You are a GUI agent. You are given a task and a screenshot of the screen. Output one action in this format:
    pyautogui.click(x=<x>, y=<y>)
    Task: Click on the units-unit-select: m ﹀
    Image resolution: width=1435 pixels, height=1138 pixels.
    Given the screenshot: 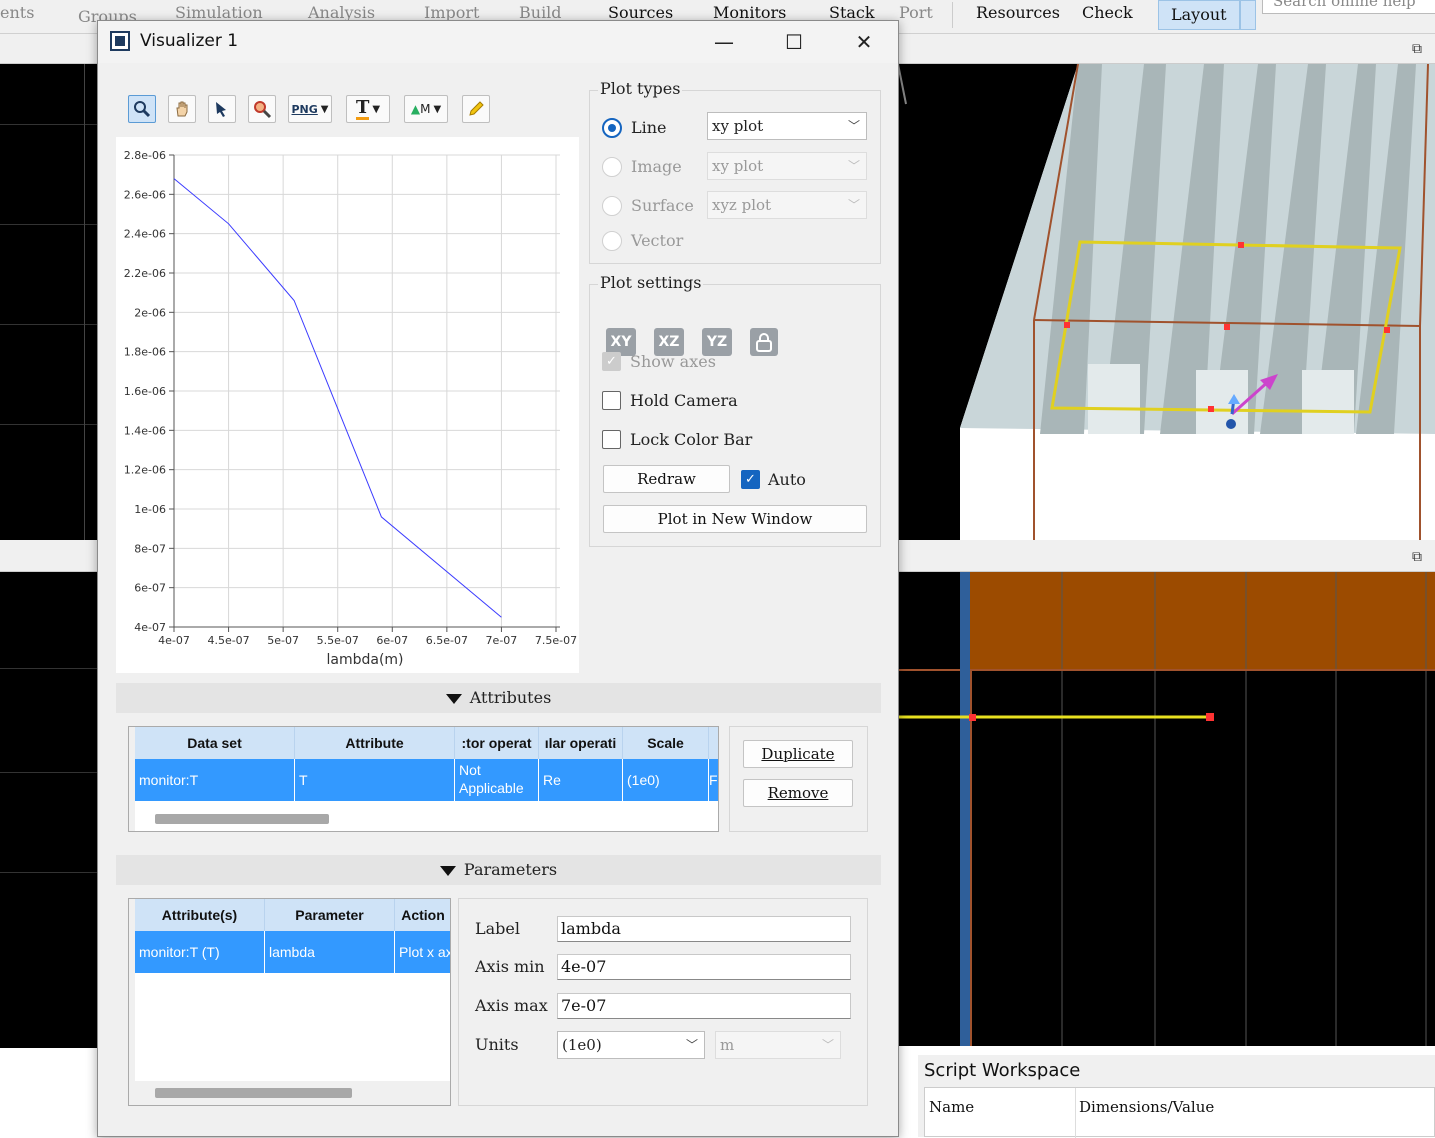 What is the action you would take?
    pyautogui.click(x=778, y=1045)
    